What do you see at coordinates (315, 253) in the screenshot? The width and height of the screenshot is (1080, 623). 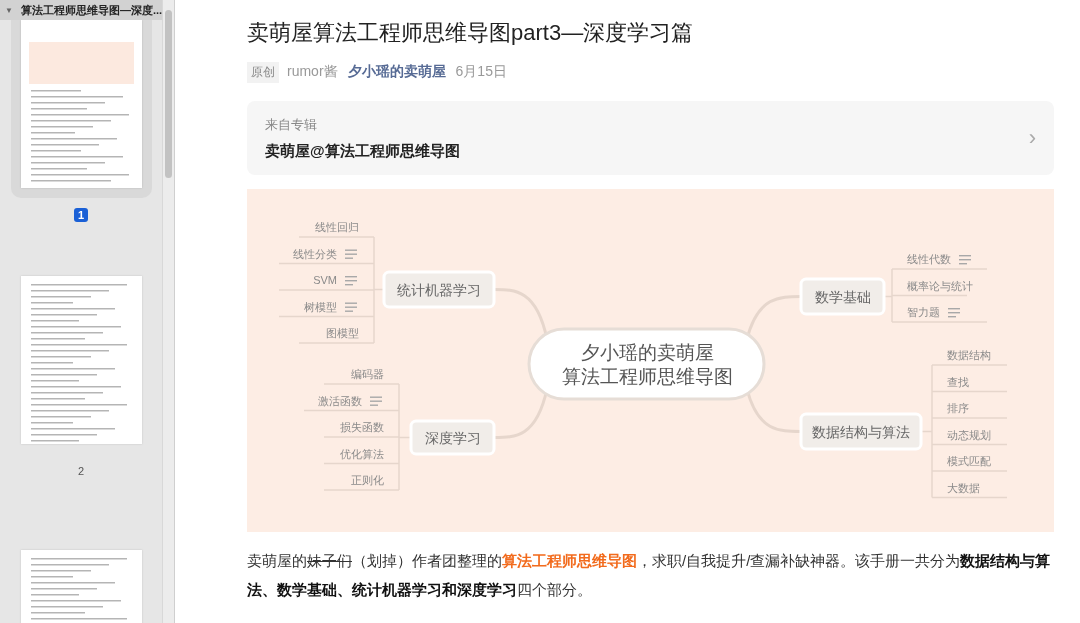 I see `leaf-label: 线性分类` at bounding box center [315, 253].